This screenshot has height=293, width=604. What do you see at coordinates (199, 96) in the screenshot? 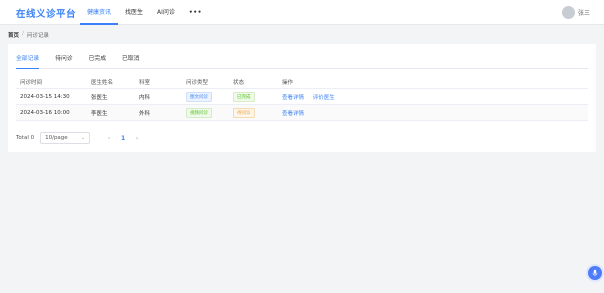
I see `consult-type-badge: 图文问诊` at bounding box center [199, 96].